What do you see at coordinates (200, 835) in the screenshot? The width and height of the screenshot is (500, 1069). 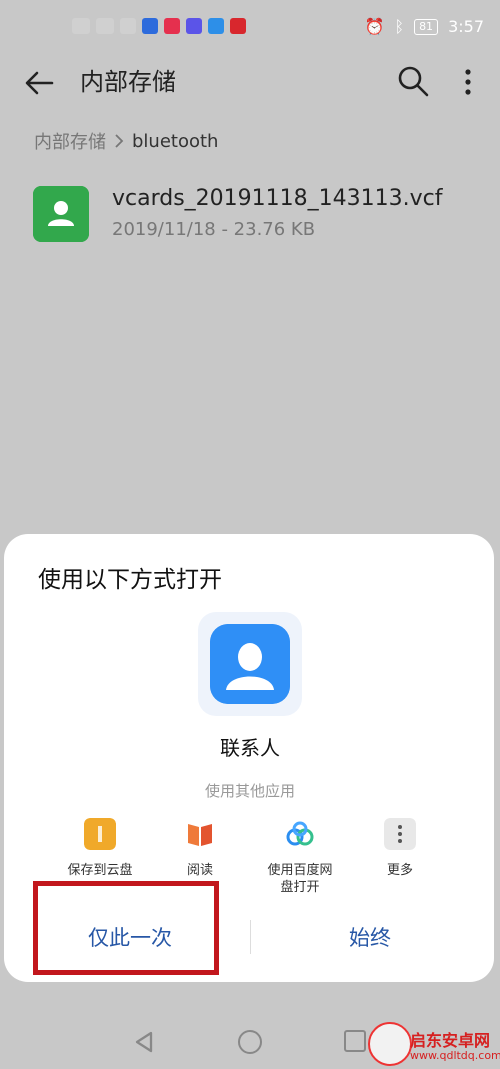 I see `book-icon` at bounding box center [200, 835].